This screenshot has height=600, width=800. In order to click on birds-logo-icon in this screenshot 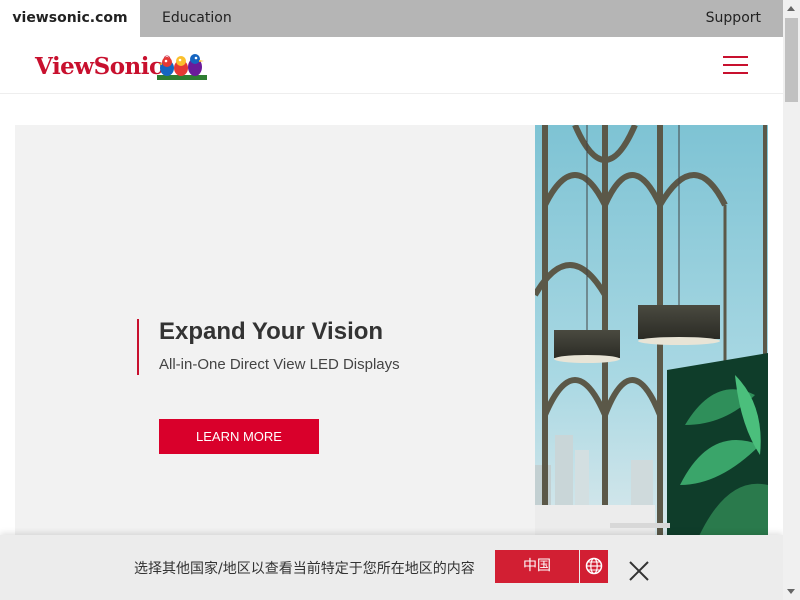, I will do `click(182, 67)`.